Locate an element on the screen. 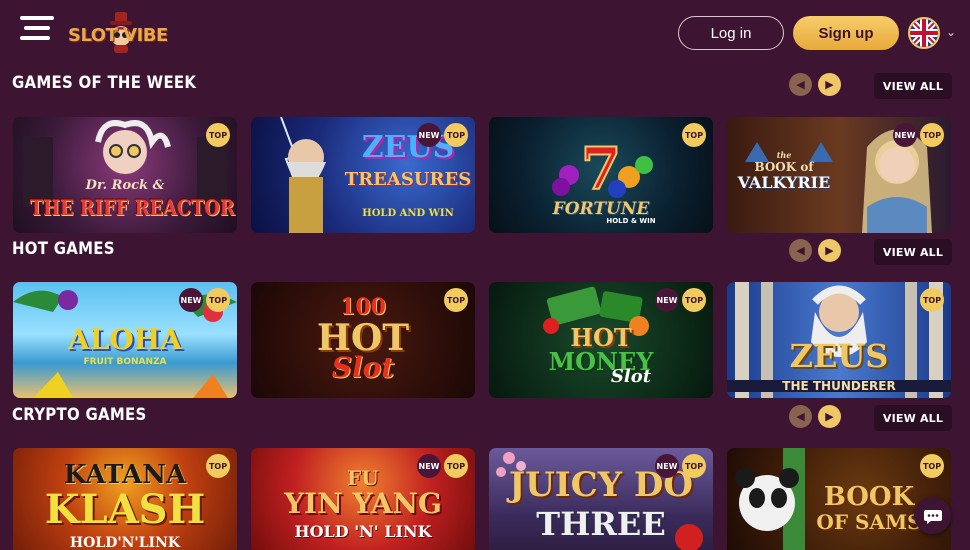 This screenshot has width=970, height=550. section-title-games-of-the-week: GAMES OF THE WEEK is located at coordinates (104, 83).